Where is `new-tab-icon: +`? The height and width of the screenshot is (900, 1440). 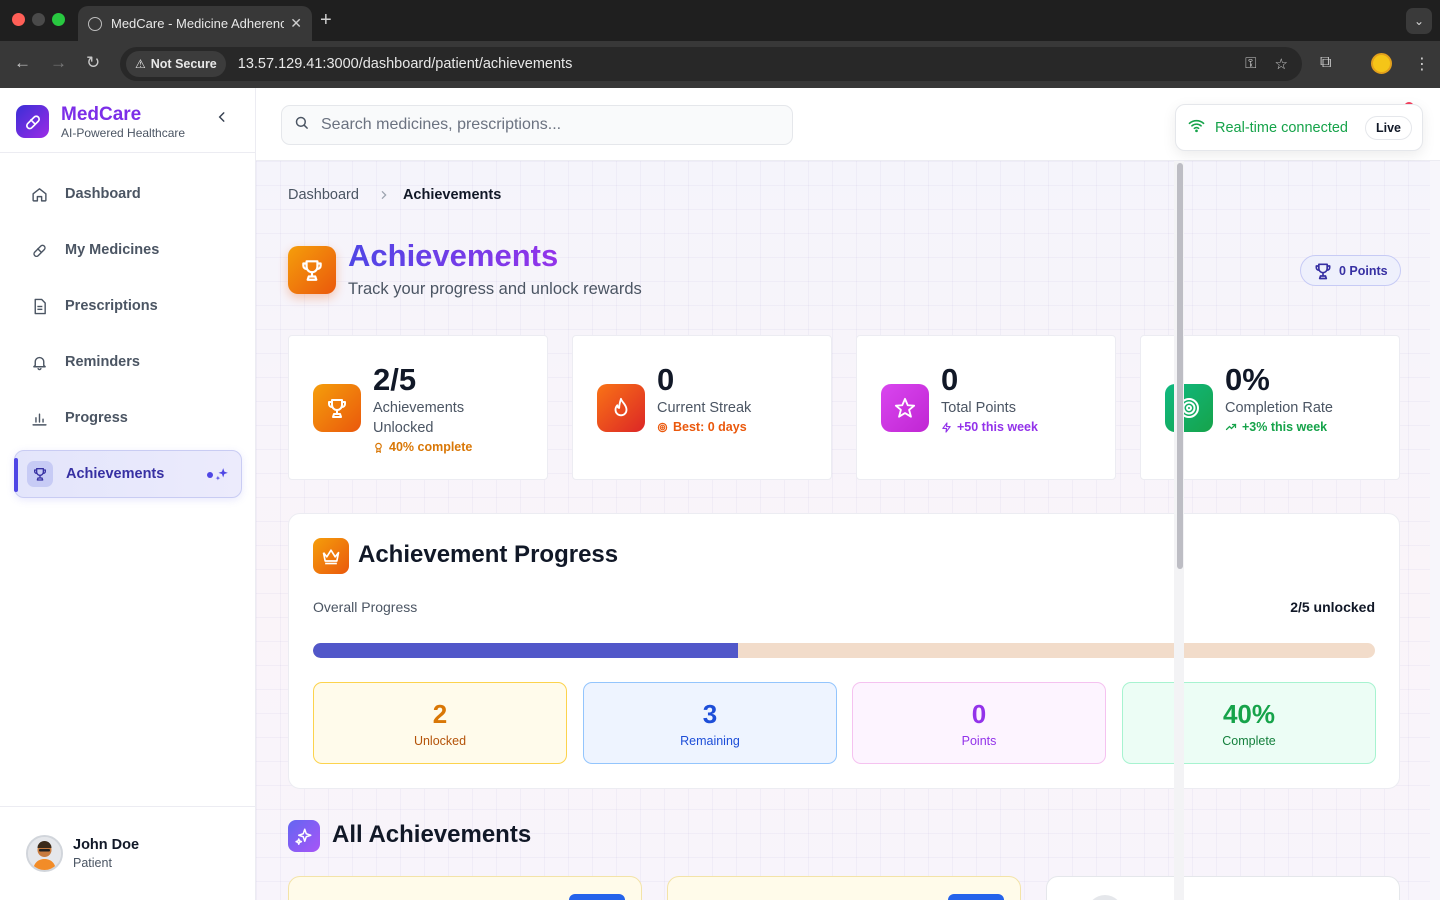
new-tab-icon: + is located at coordinates (326, 20).